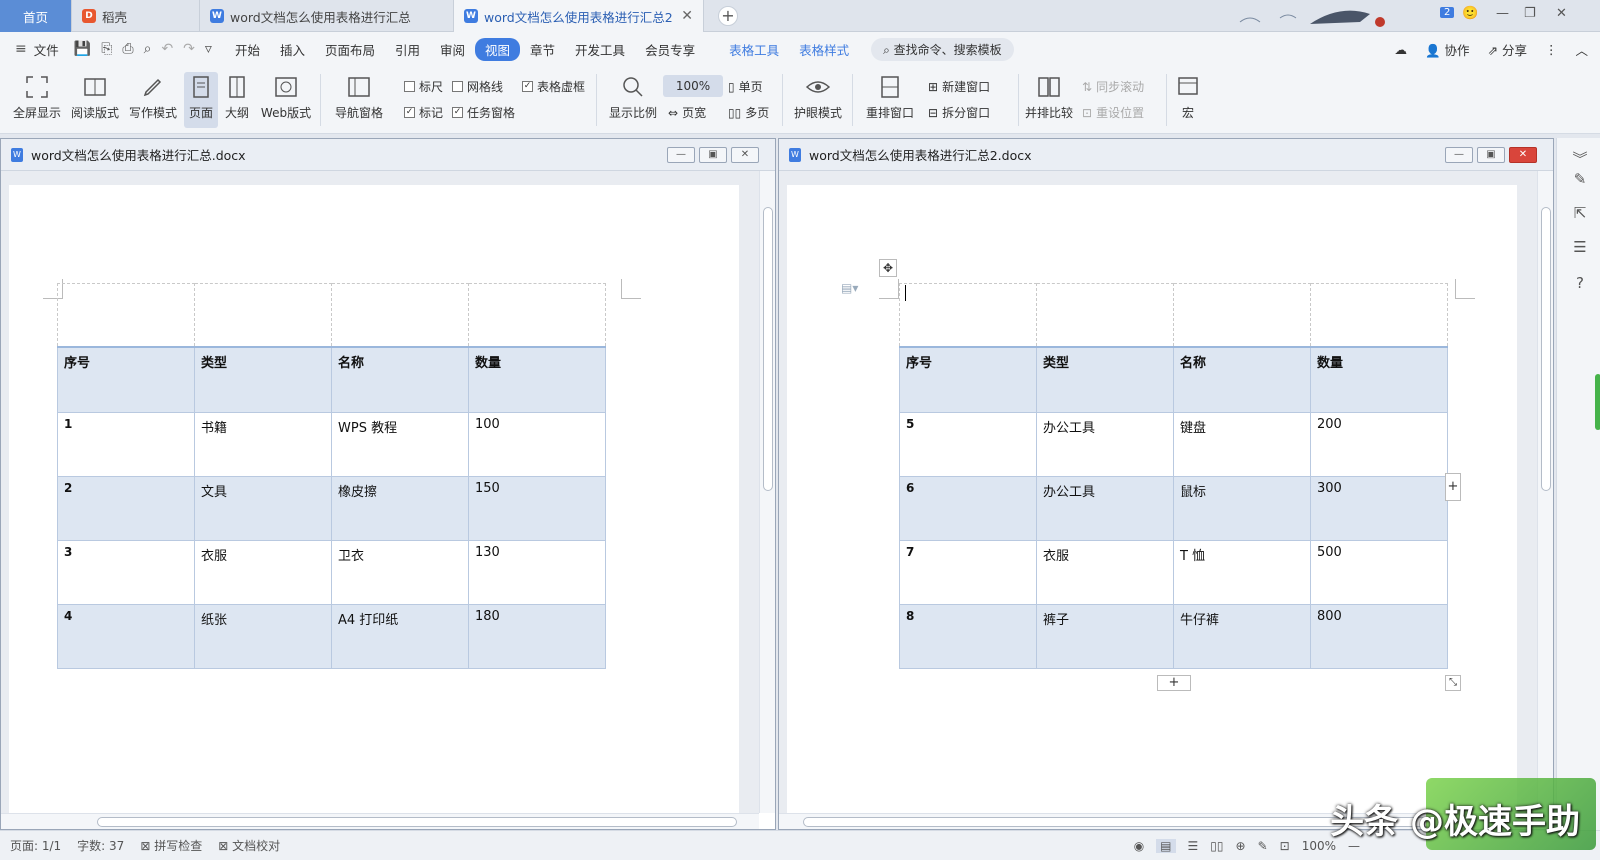  What do you see at coordinates (21, 49) in the screenshot?
I see `hamburger-menu-icon: ≡` at bounding box center [21, 49].